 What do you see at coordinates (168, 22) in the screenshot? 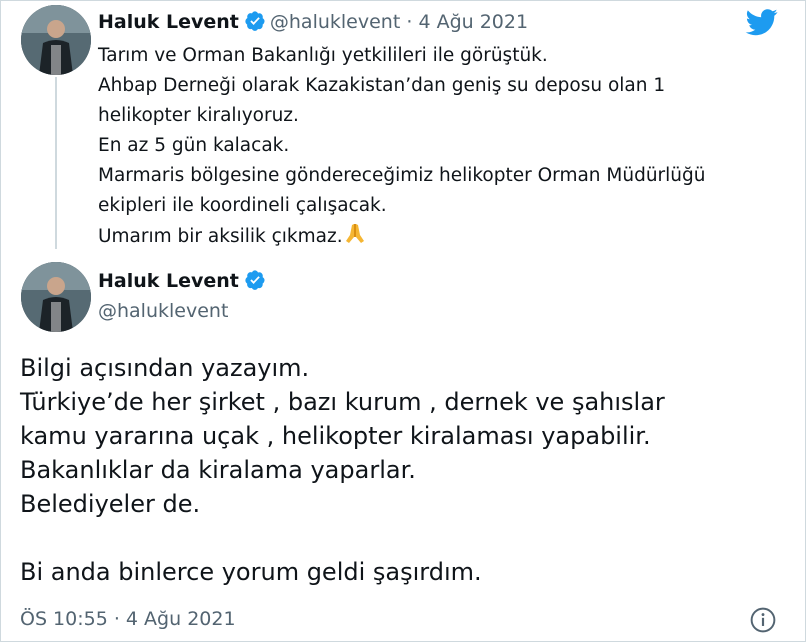
I see `quoted-author-name: Haluk Levent` at bounding box center [168, 22].